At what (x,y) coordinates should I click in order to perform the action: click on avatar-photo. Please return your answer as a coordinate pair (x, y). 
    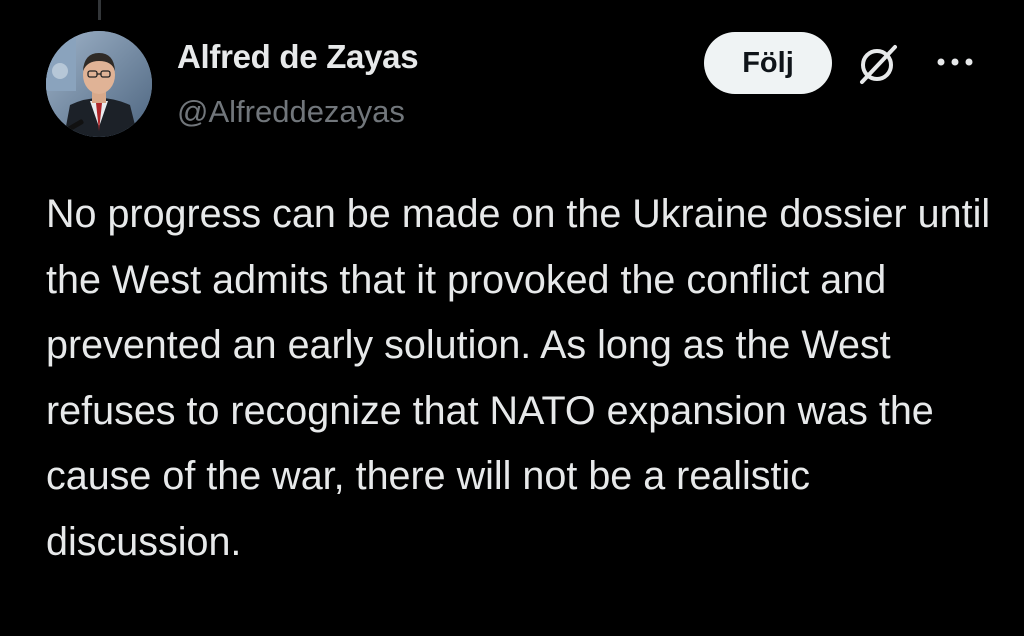
    Looking at the image, I should click on (99, 84).